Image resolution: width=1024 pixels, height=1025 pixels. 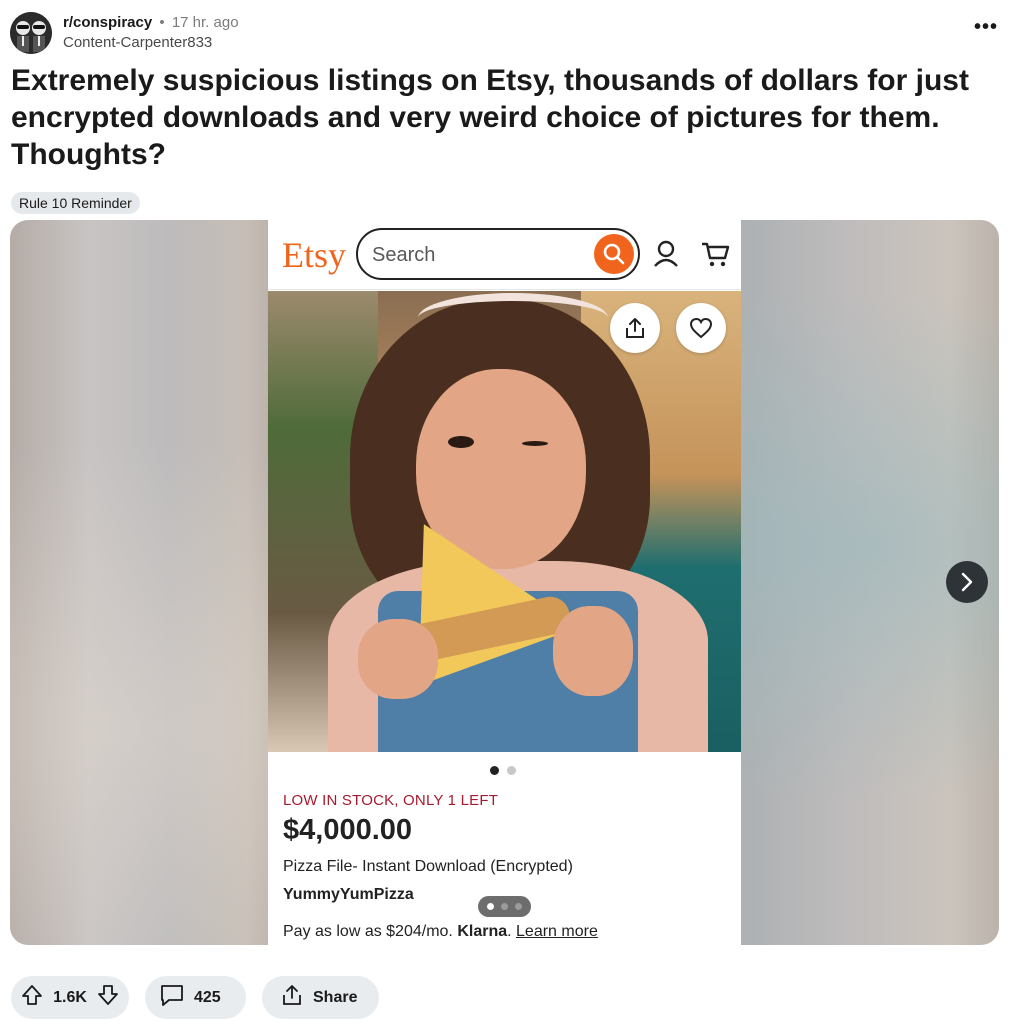 I want to click on heart-icon, so click(x=701, y=328).